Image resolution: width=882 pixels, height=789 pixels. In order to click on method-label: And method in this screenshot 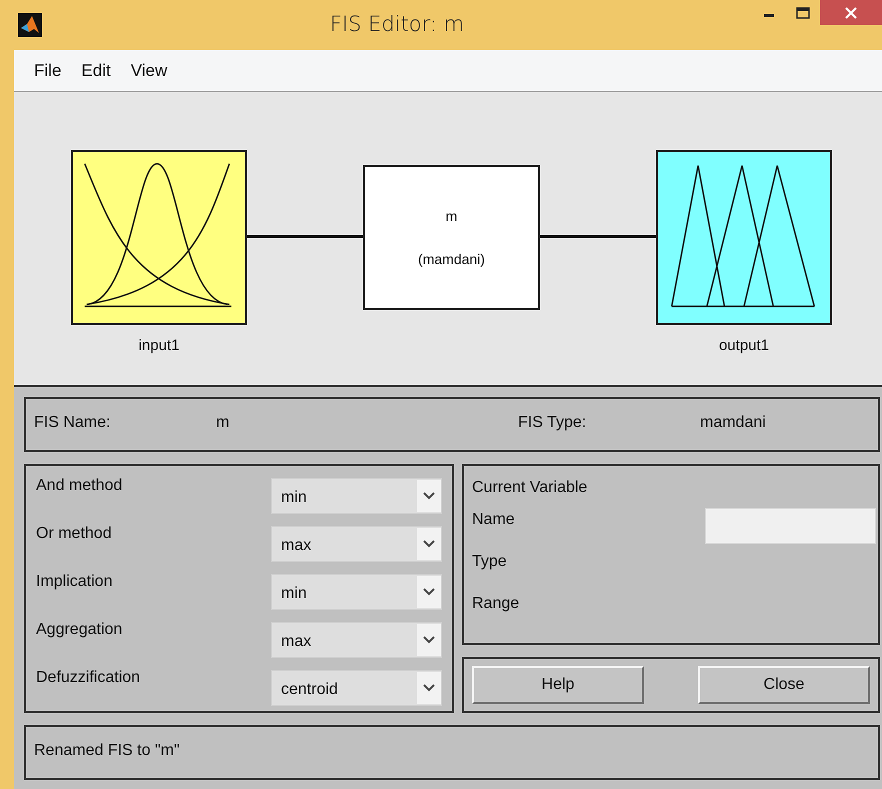, I will do `click(79, 486)`.